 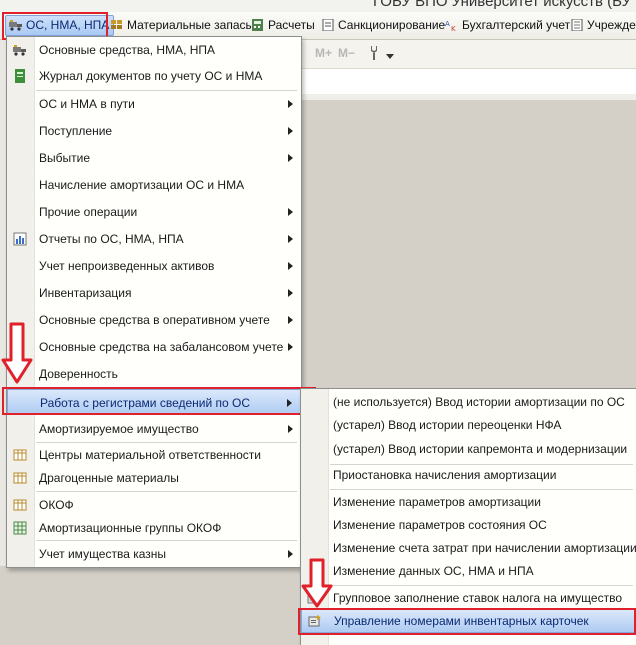 What do you see at coordinates (154, 158) in the screenshot?
I see `menu-item-disposal: Выбытие` at bounding box center [154, 158].